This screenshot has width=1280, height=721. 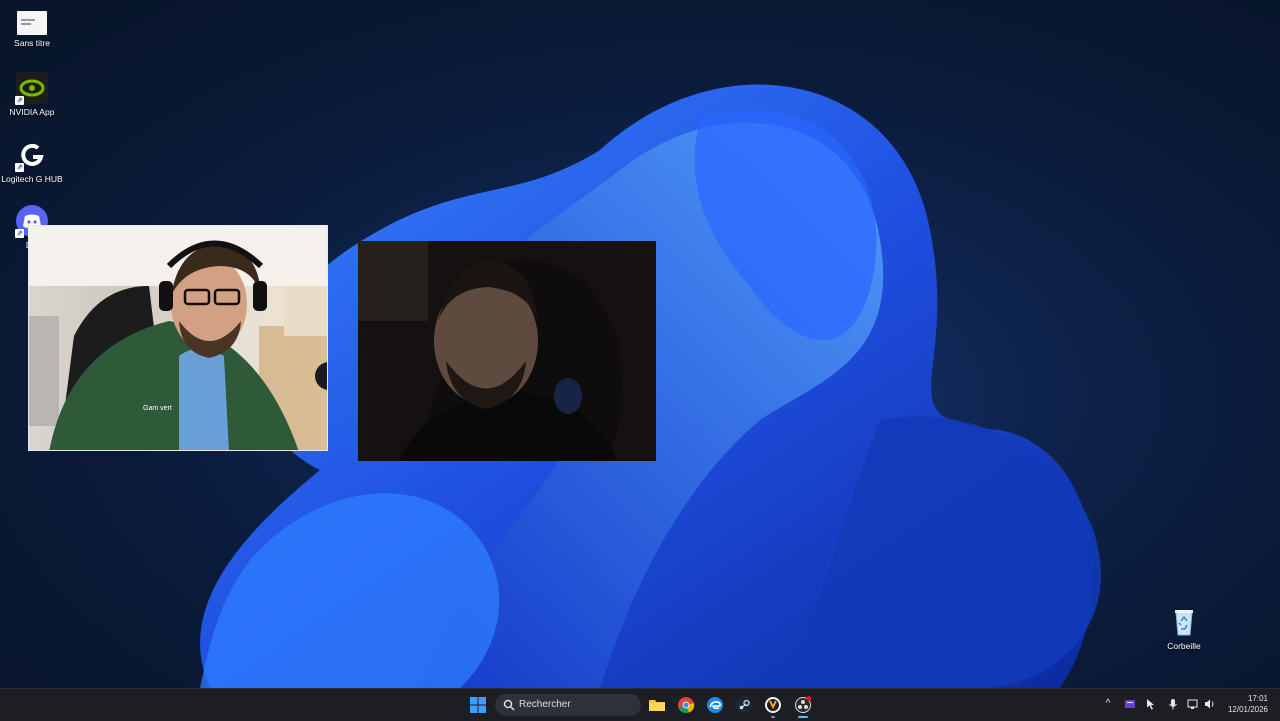 I want to click on logitech-g-icon: ↗, so click(x=31, y=155).